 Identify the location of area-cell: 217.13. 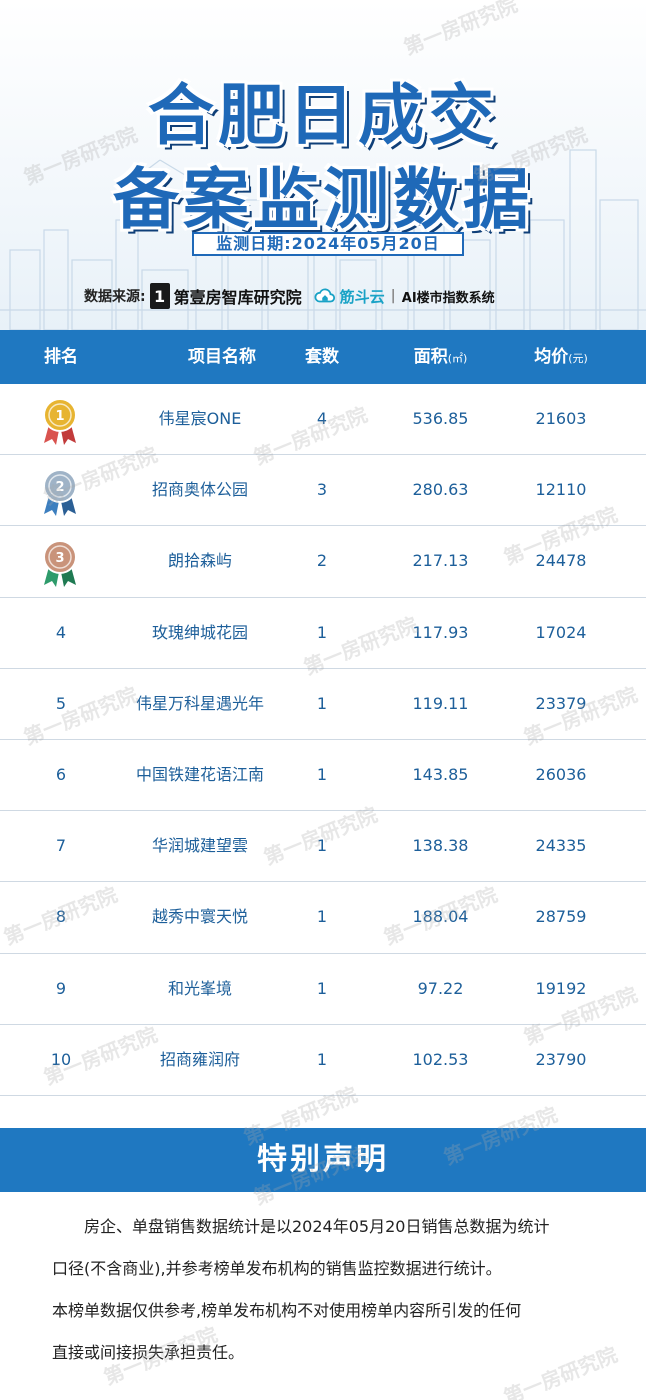
(440, 561).